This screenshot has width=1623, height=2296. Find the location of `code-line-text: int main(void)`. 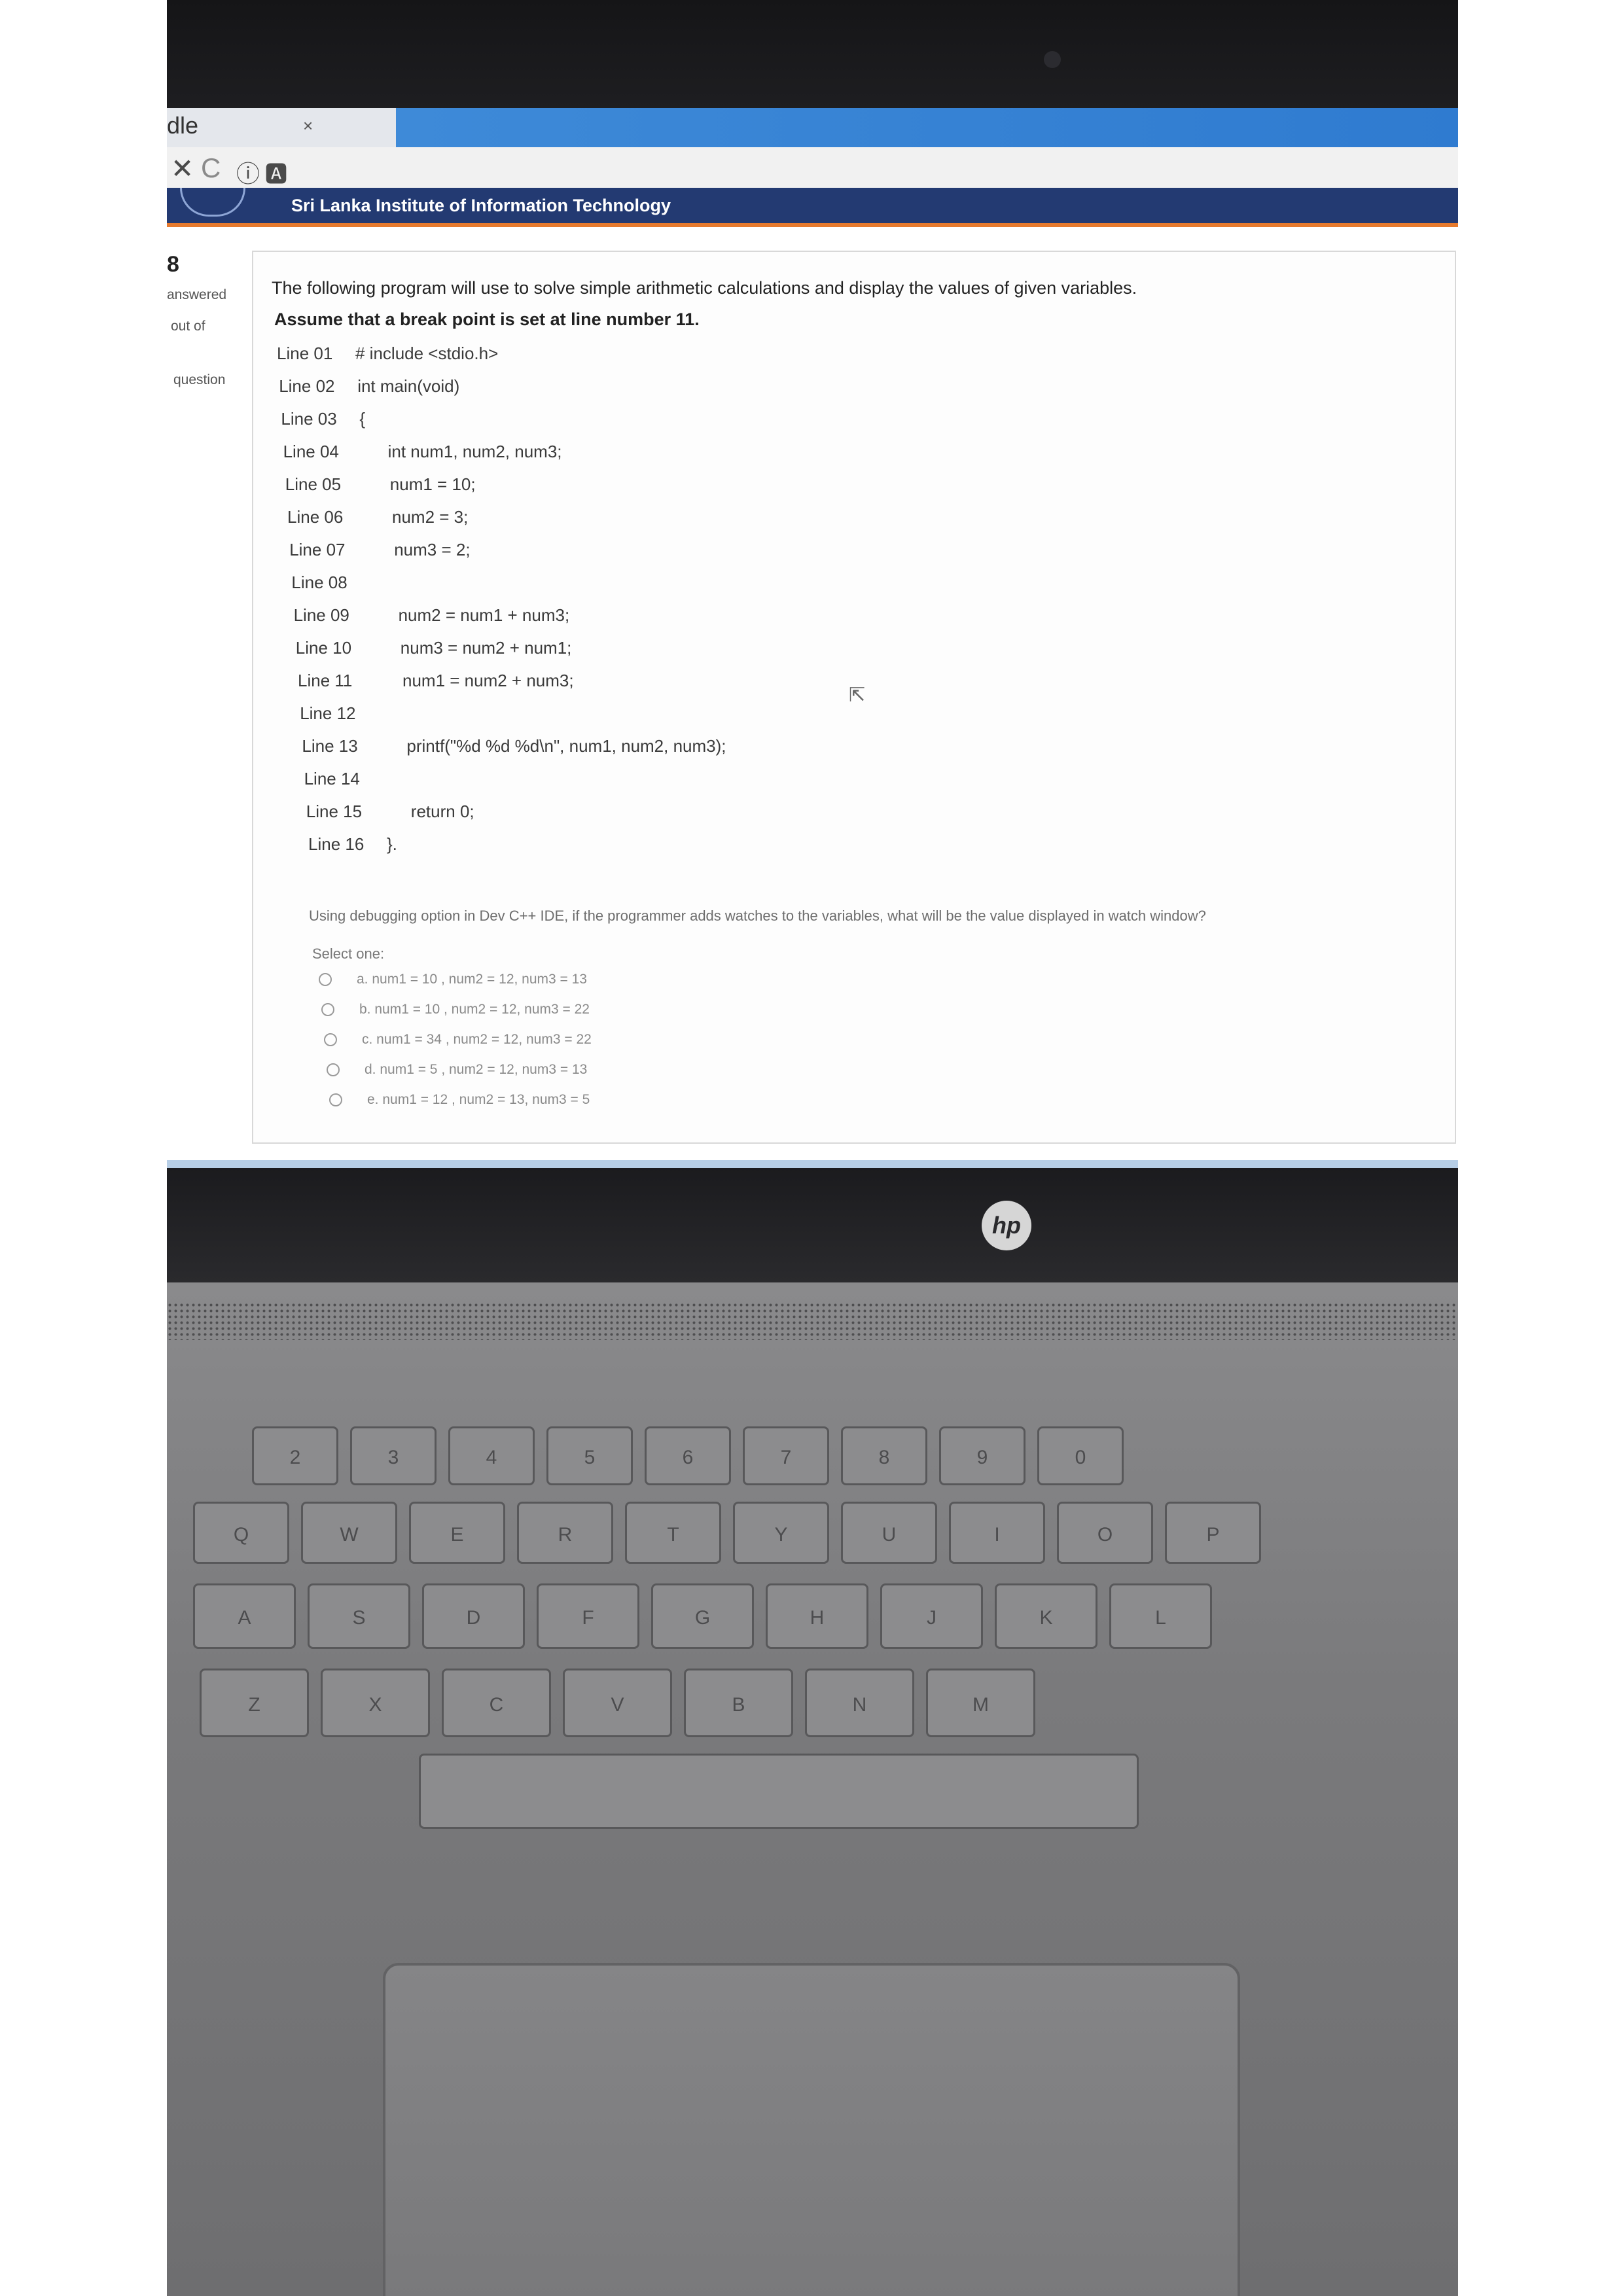

code-line-text: int main(void) is located at coordinates (408, 386).